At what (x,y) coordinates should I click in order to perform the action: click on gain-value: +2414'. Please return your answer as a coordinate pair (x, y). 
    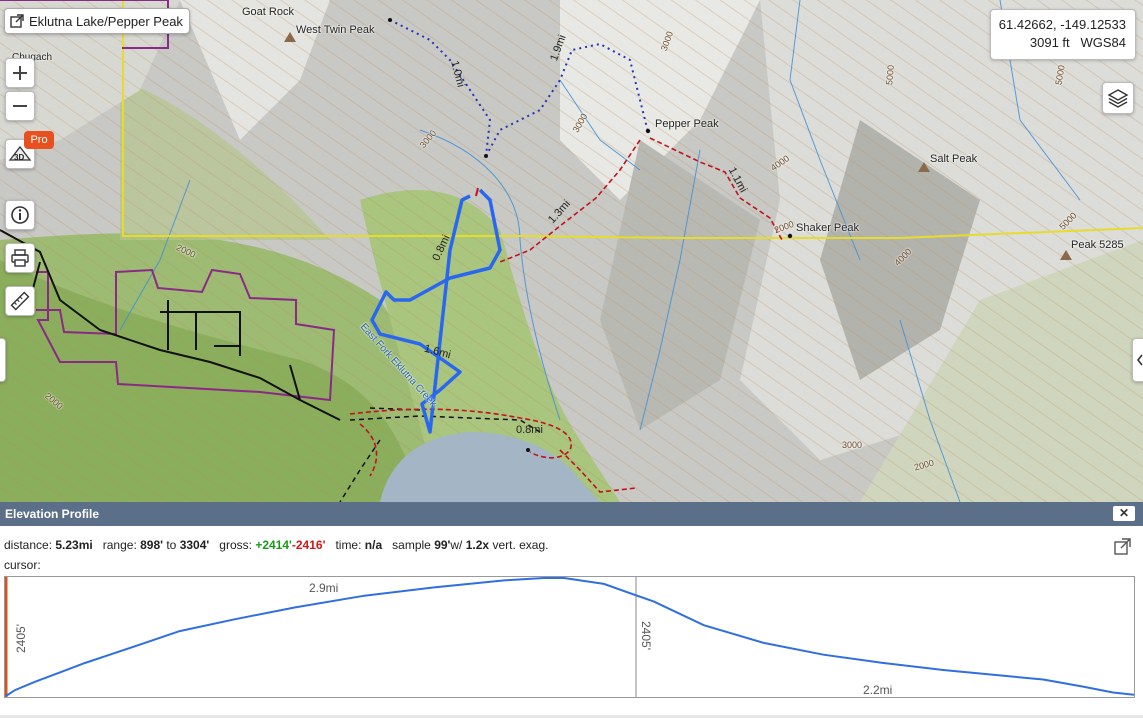
    Looking at the image, I should click on (273, 545).